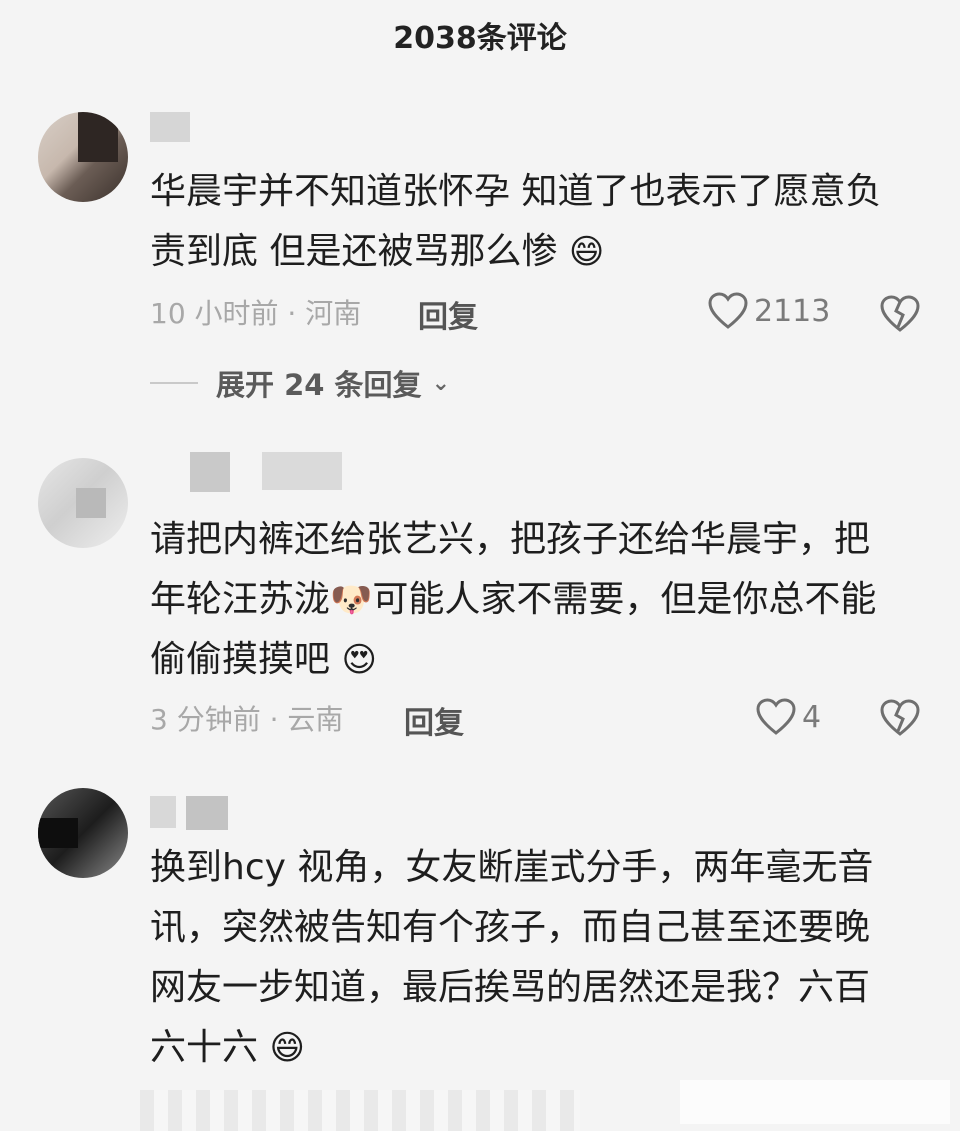  Describe the element at coordinates (319, 385) in the screenshot. I see `expand-replies-label: 展开 24 条回复` at that location.